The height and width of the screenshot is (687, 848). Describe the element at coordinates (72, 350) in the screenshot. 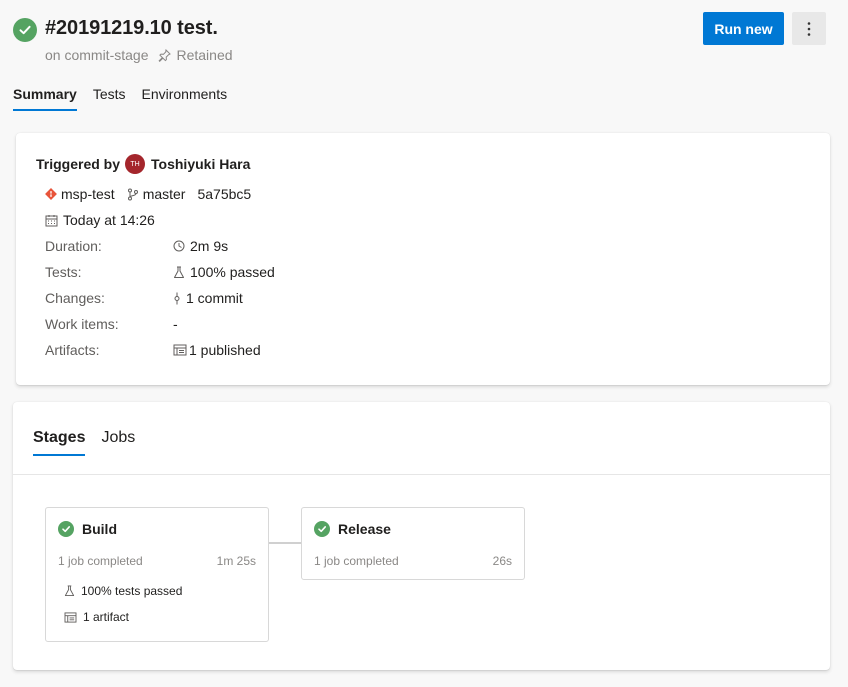

I see `artifacts-label: Artifacts:` at that location.